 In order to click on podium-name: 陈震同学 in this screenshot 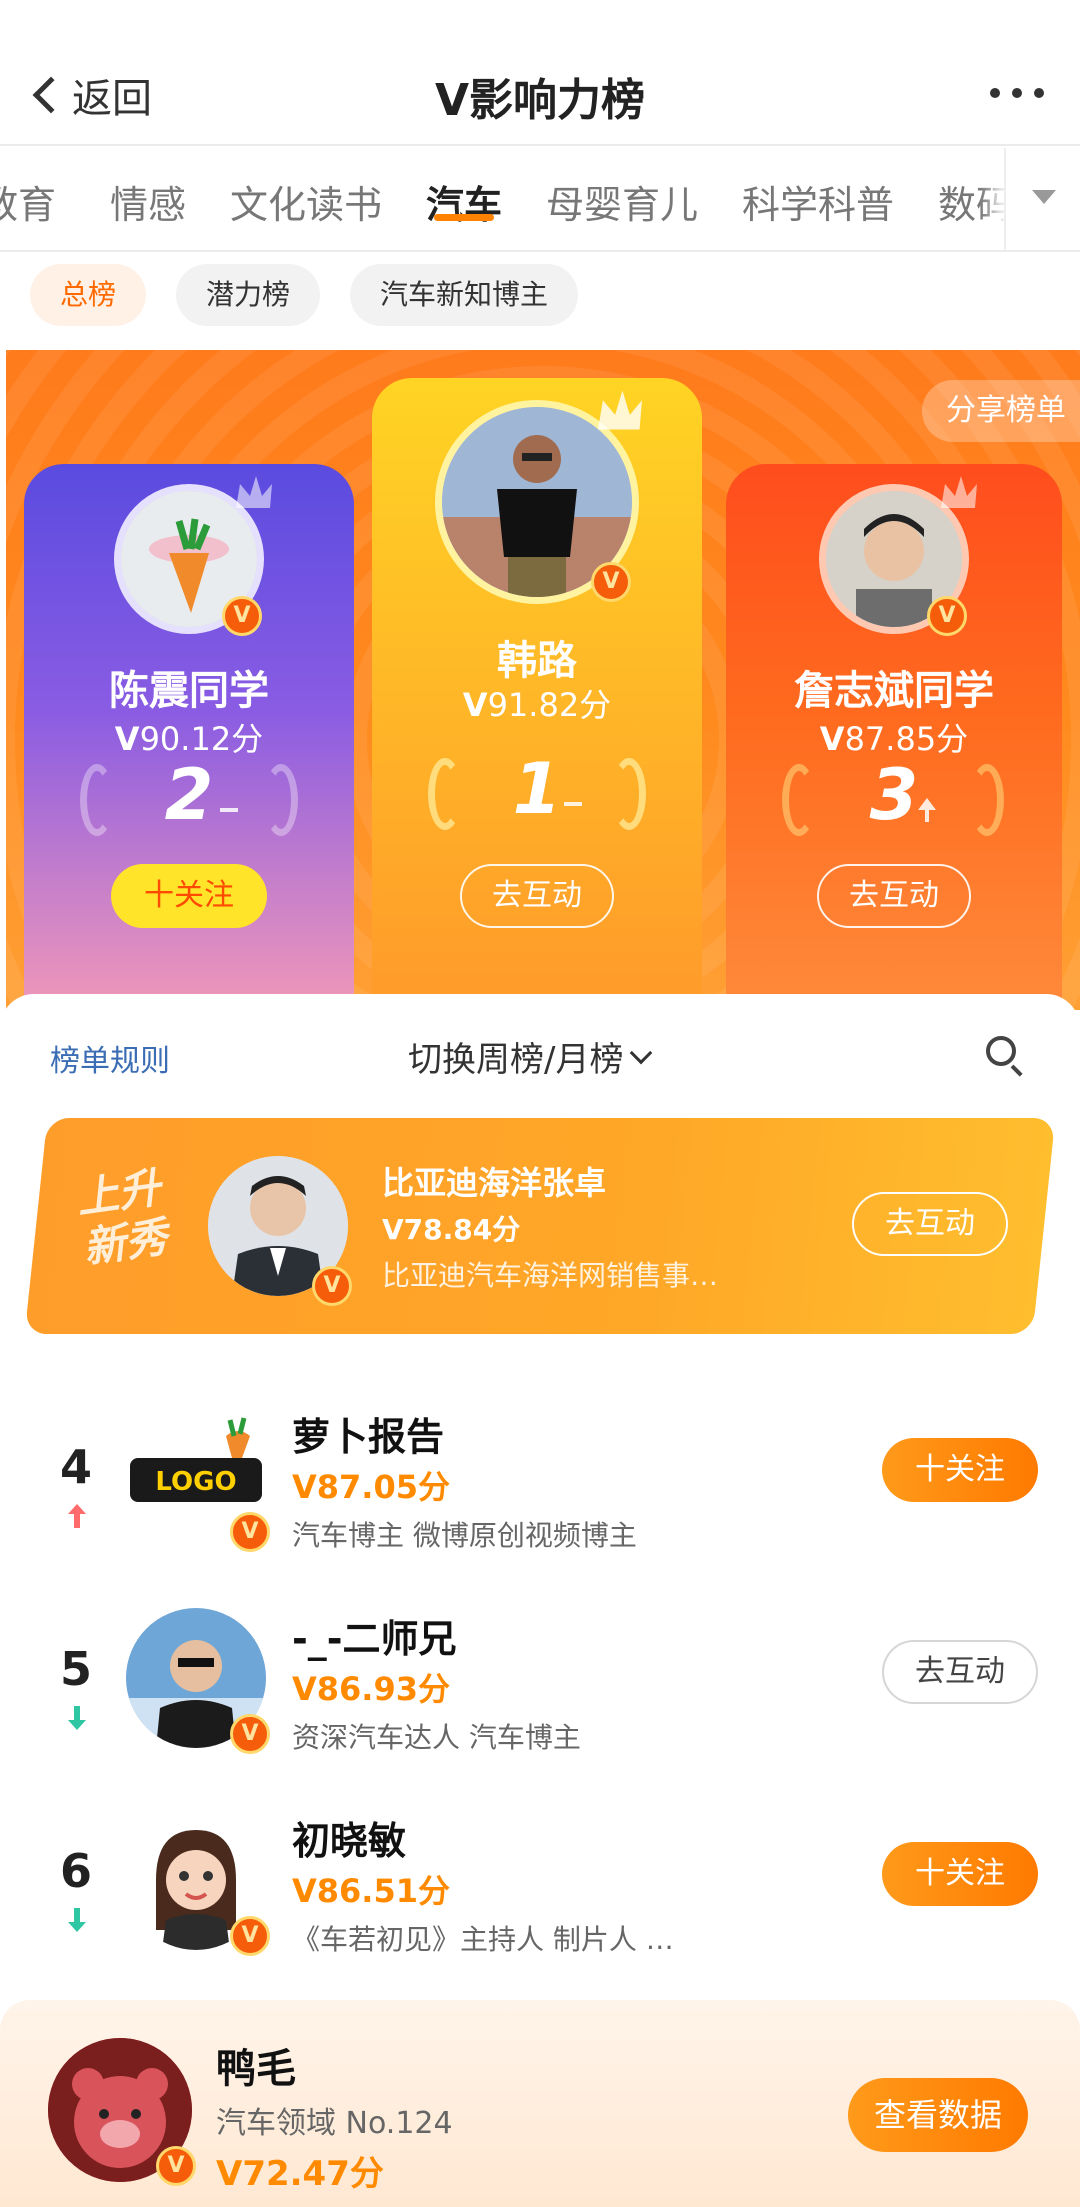, I will do `click(189, 691)`.